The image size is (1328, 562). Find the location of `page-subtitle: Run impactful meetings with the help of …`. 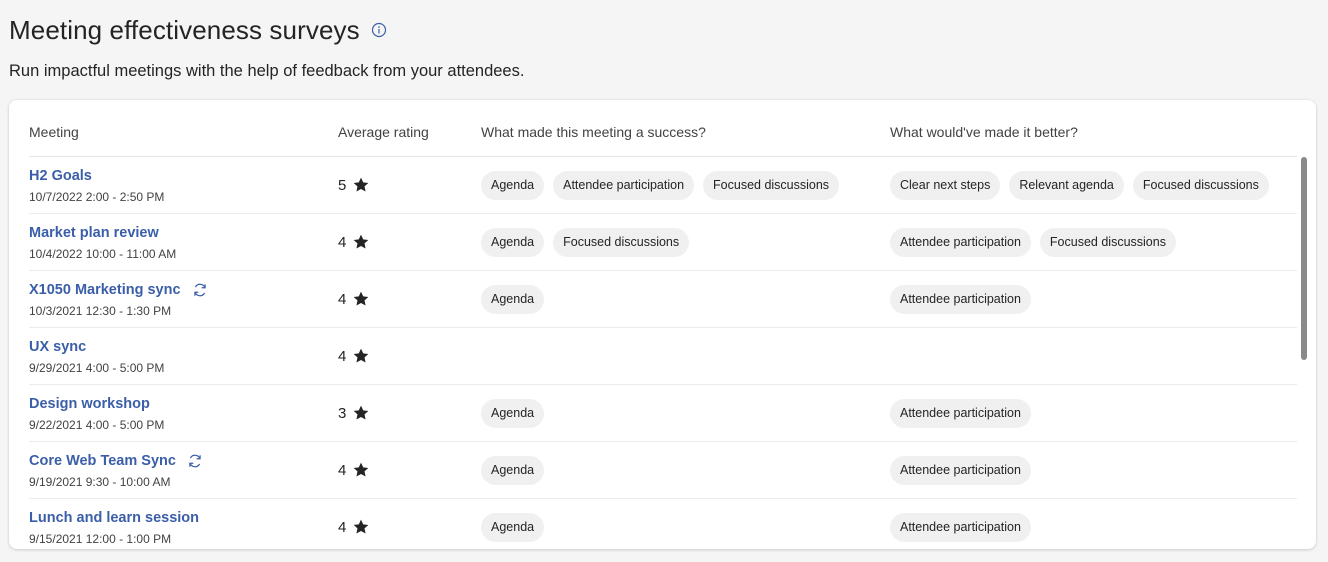

page-subtitle: Run impactful meetings with the help of … is located at coordinates (267, 71).